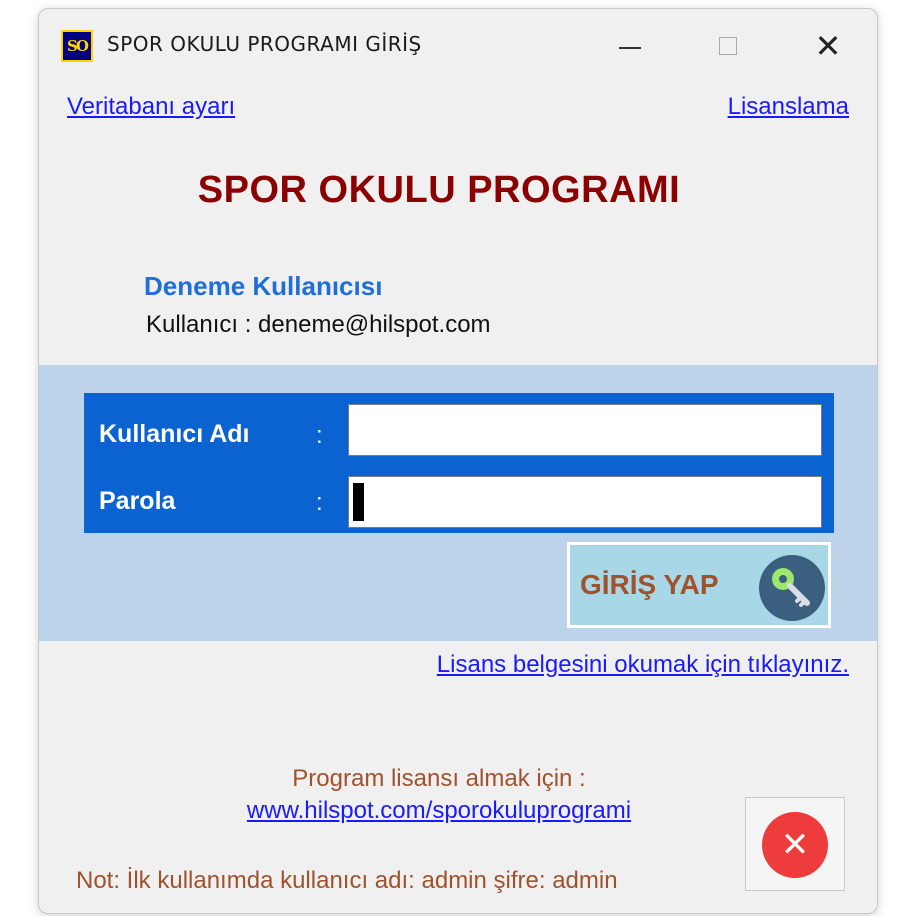 The image size is (916, 916). I want to click on website-link: www.hilspot.com/sporokuluprogrami, so click(439, 810).